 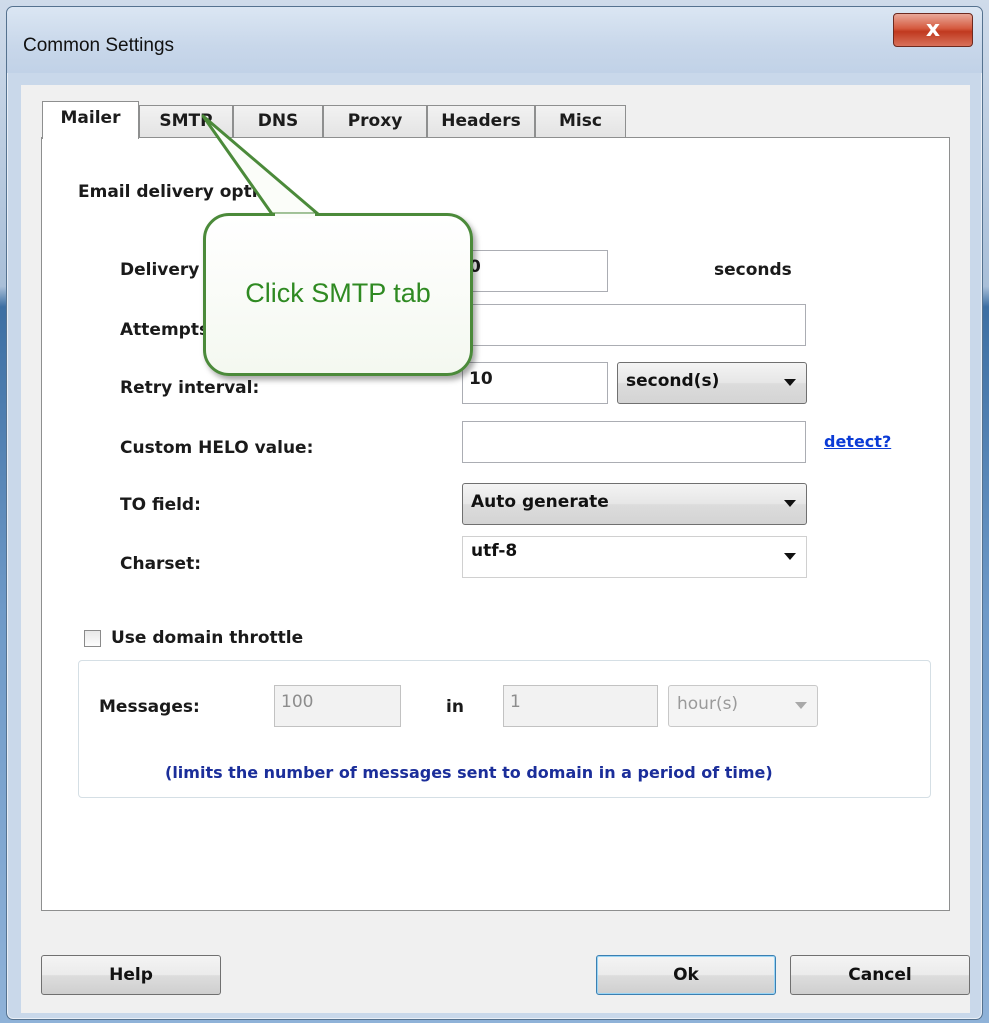 I want to click on tab-mailer: Mailer, so click(x=90, y=120).